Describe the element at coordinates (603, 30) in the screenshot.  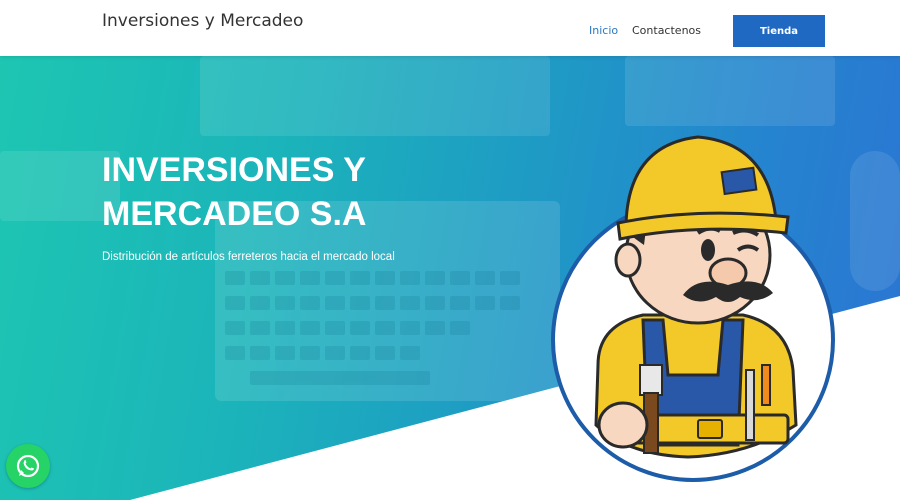
I see `nav-link-inicio: Inicio` at that location.